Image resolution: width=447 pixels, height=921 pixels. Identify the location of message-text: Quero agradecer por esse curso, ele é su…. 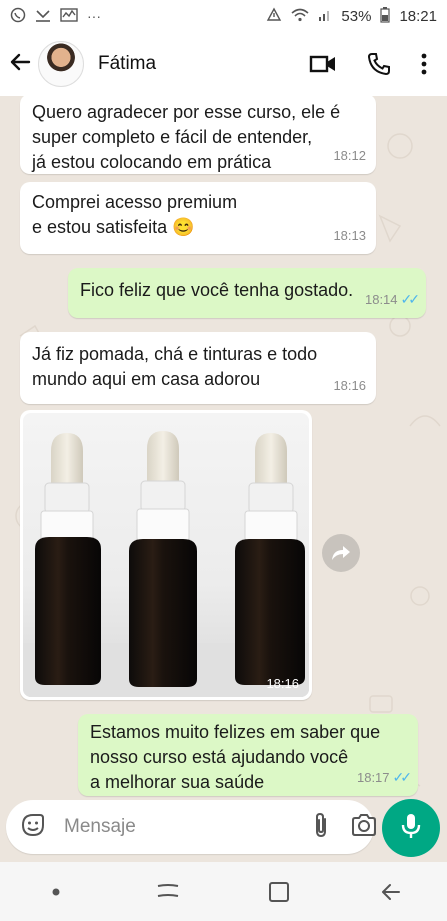
(186, 137).